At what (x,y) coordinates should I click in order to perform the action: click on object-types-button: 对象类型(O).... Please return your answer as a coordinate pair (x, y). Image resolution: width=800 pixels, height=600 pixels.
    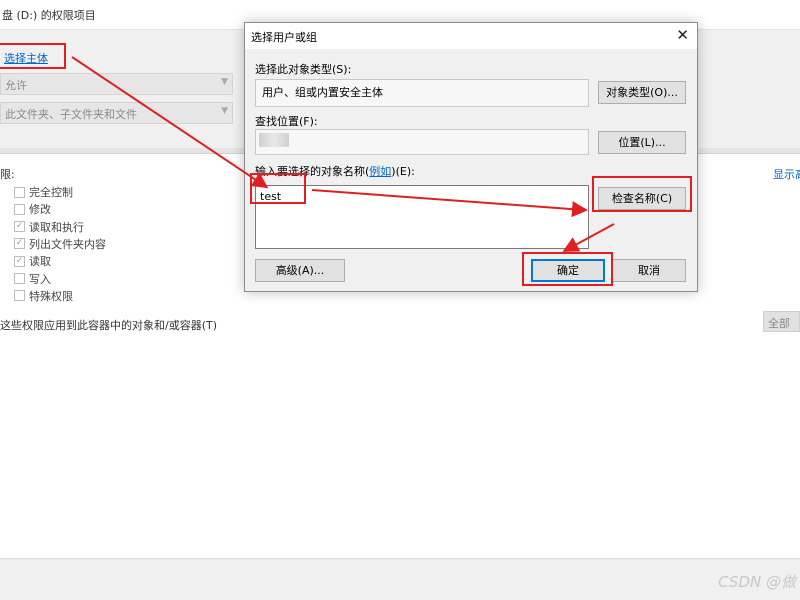
    Looking at the image, I should click on (642, 92).